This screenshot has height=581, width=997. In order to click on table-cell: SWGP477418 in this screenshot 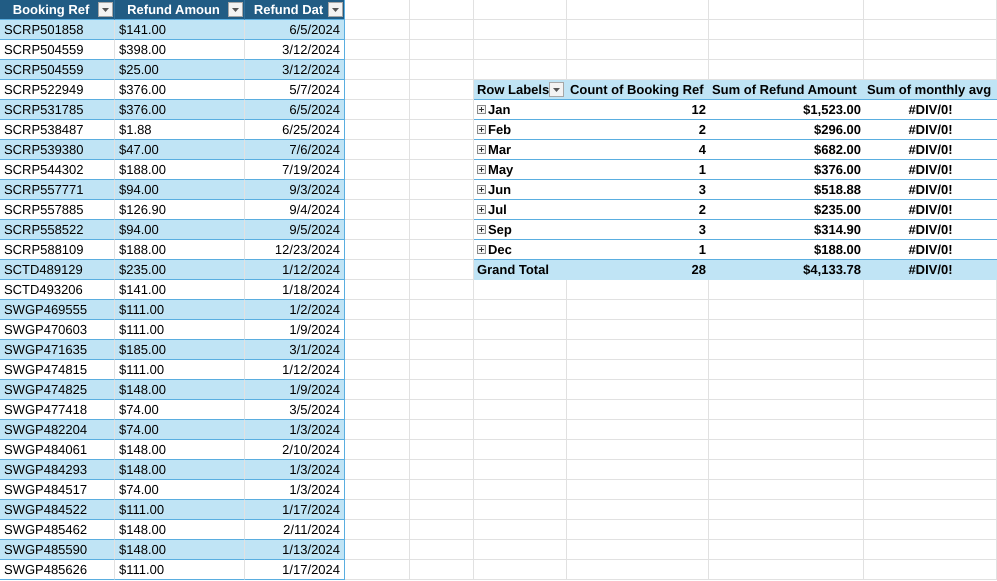, I will do `click(57, 410)`.